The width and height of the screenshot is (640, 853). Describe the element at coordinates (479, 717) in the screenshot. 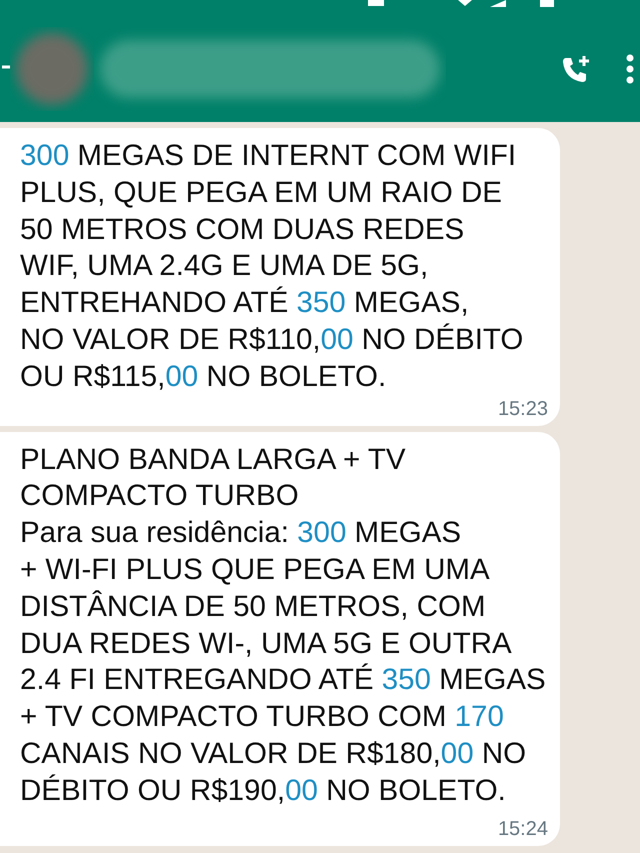

I see `number-link: 170` at that location.